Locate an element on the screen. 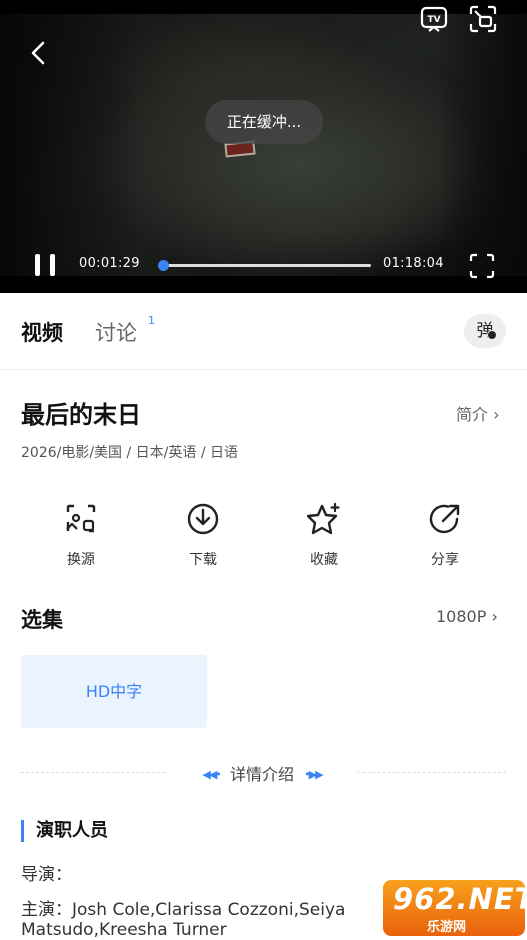 This screenshot has height=940, width=527. fullscreen-icon is located at coordinates (482, 266).